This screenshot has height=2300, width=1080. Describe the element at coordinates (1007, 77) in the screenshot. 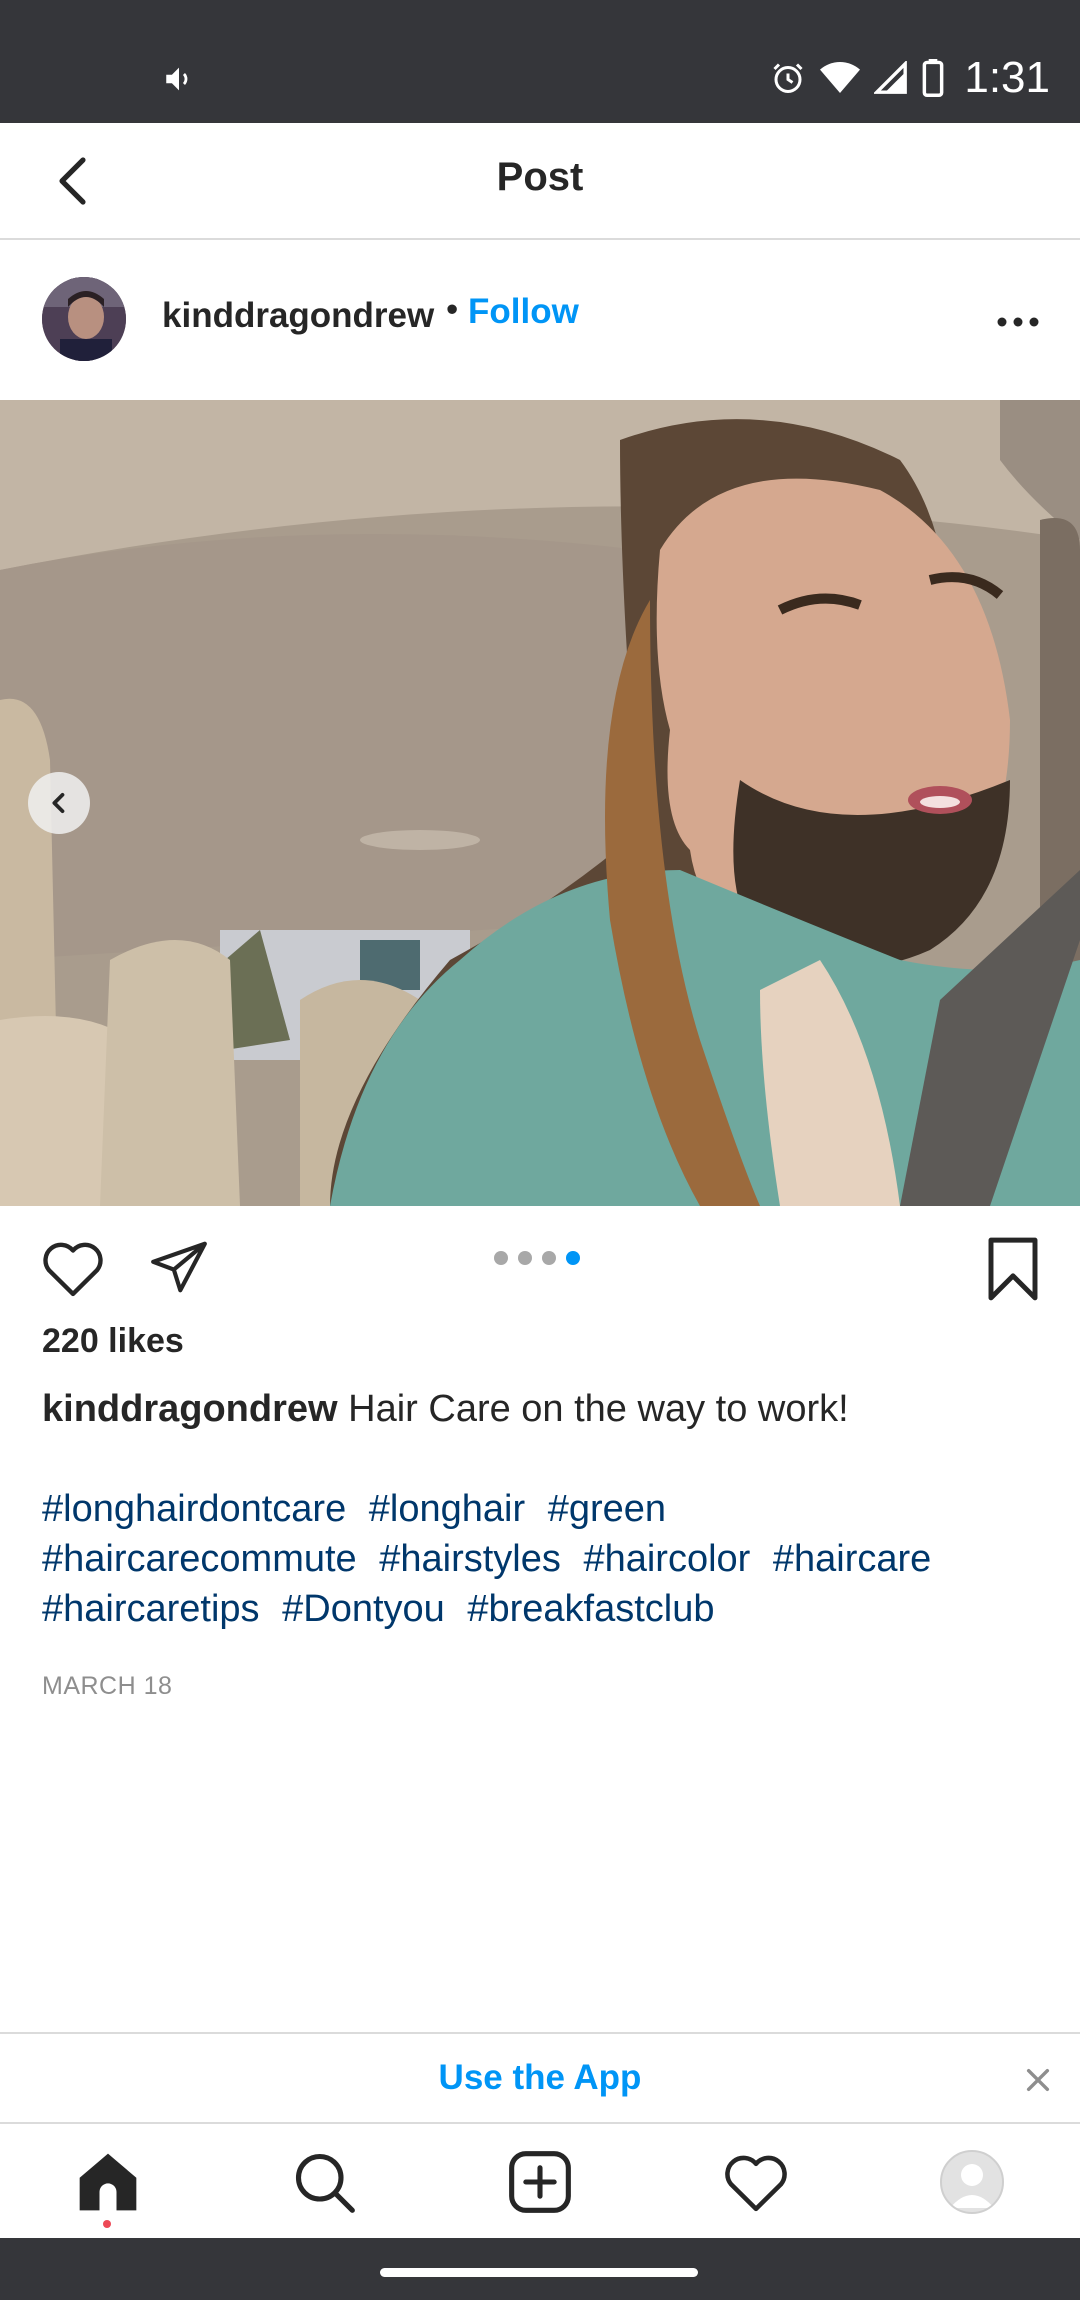

I see `clock-time: 1:31` at that location.